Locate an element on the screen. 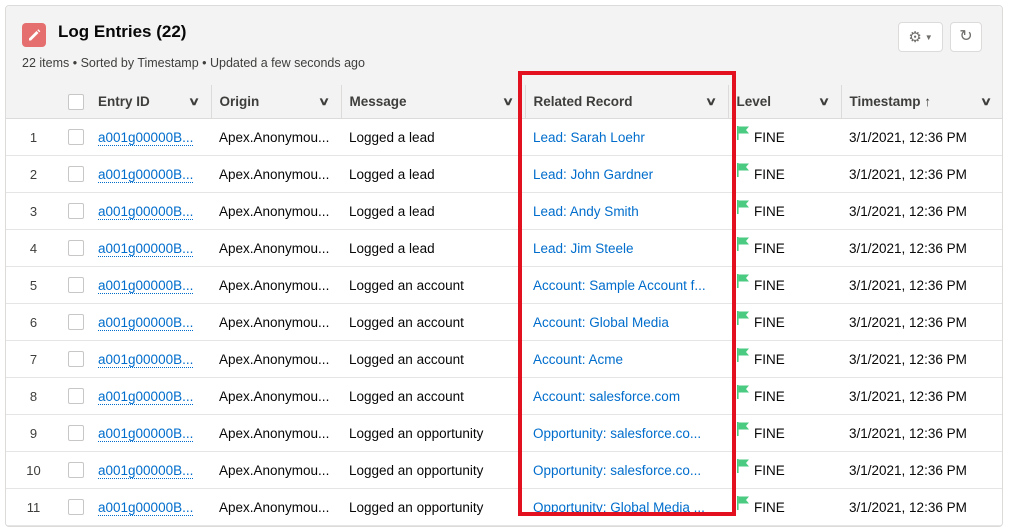  column-header-message: Message ∨ is located at coordinates (433, 102).